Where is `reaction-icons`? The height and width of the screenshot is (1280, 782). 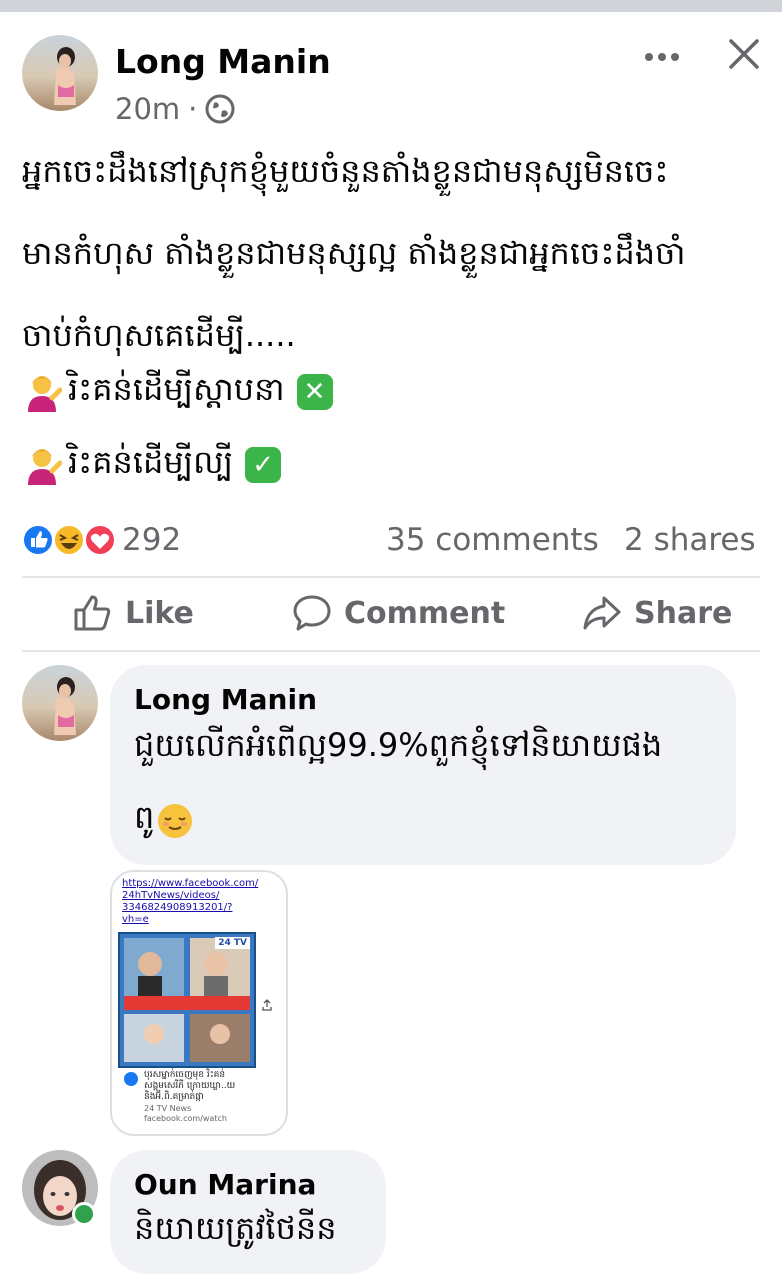
reaction-icons is located at coordinates (69, 540).